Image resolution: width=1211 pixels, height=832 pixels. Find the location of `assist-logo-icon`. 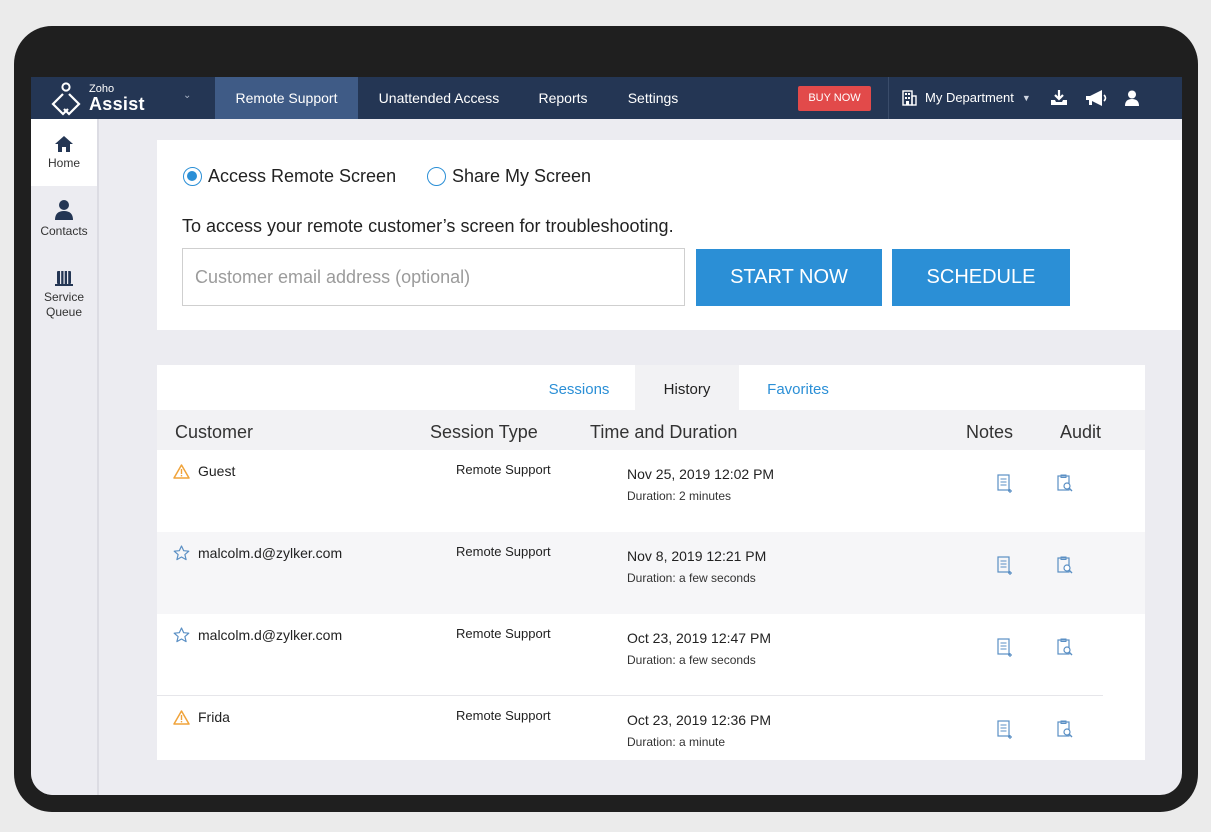

assist-logo-icon is located at coordinates (66, 99).